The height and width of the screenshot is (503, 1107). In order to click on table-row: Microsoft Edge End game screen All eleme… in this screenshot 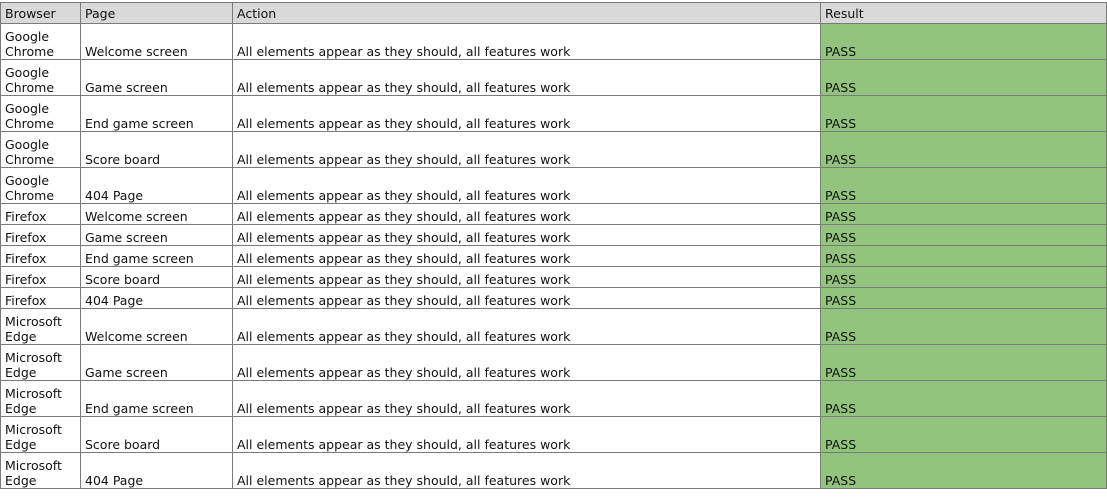, I will do `click(553, 398)`.